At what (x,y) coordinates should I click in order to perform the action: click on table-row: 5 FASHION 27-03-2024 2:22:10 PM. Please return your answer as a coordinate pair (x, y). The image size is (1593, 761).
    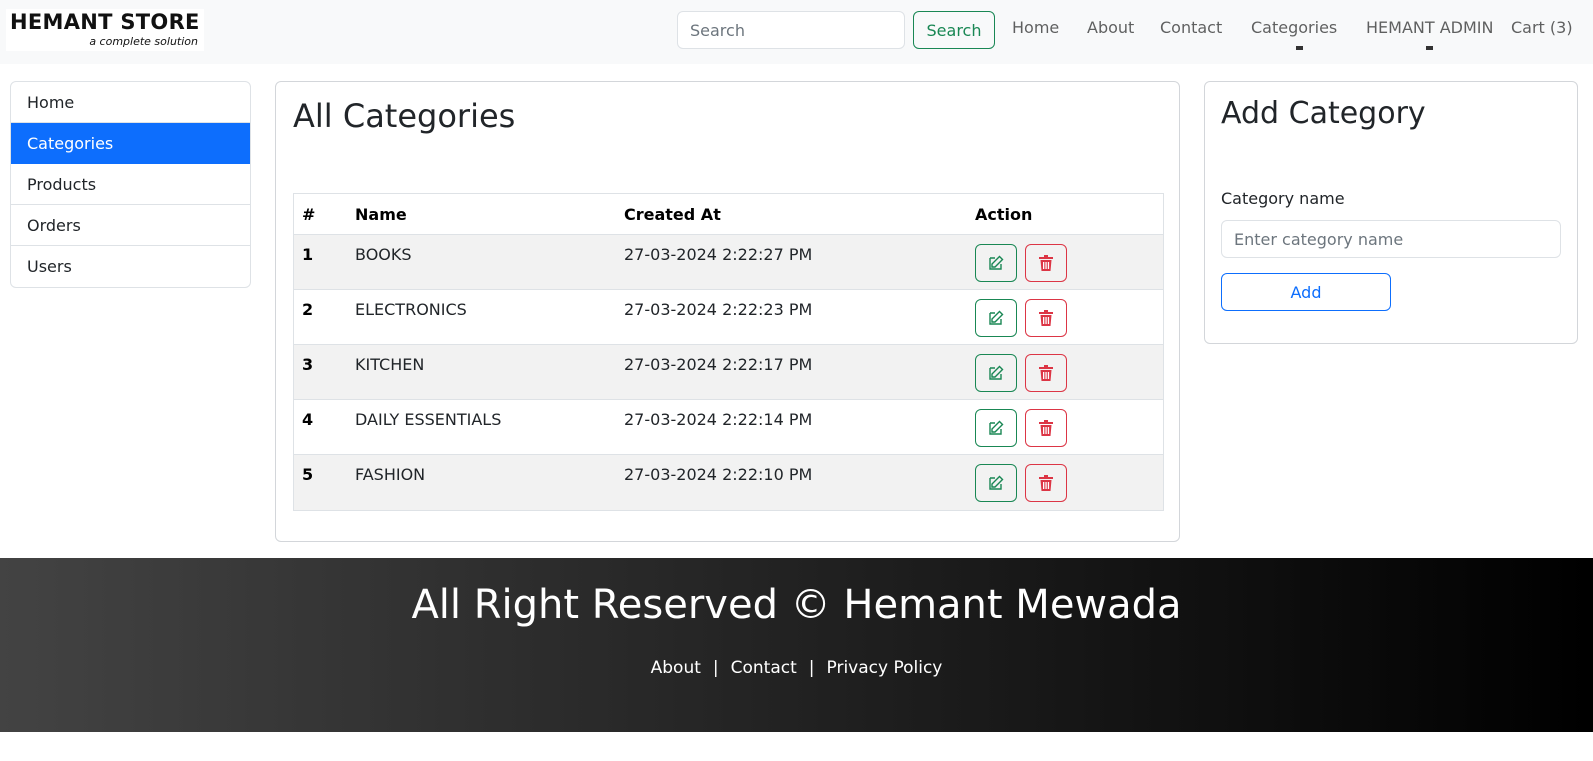
    Looking at the image, I should click on (728, 482).